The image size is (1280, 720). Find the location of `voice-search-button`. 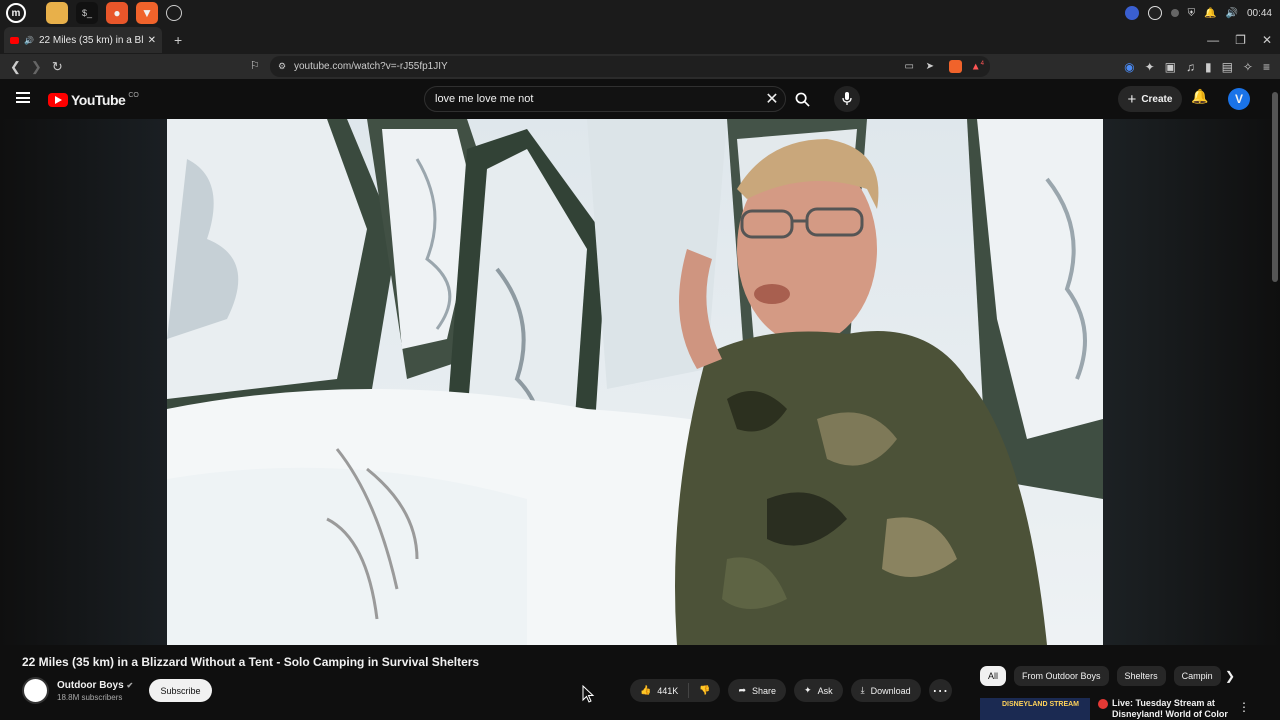

voice-search-button is located at coordinates (847, 99).